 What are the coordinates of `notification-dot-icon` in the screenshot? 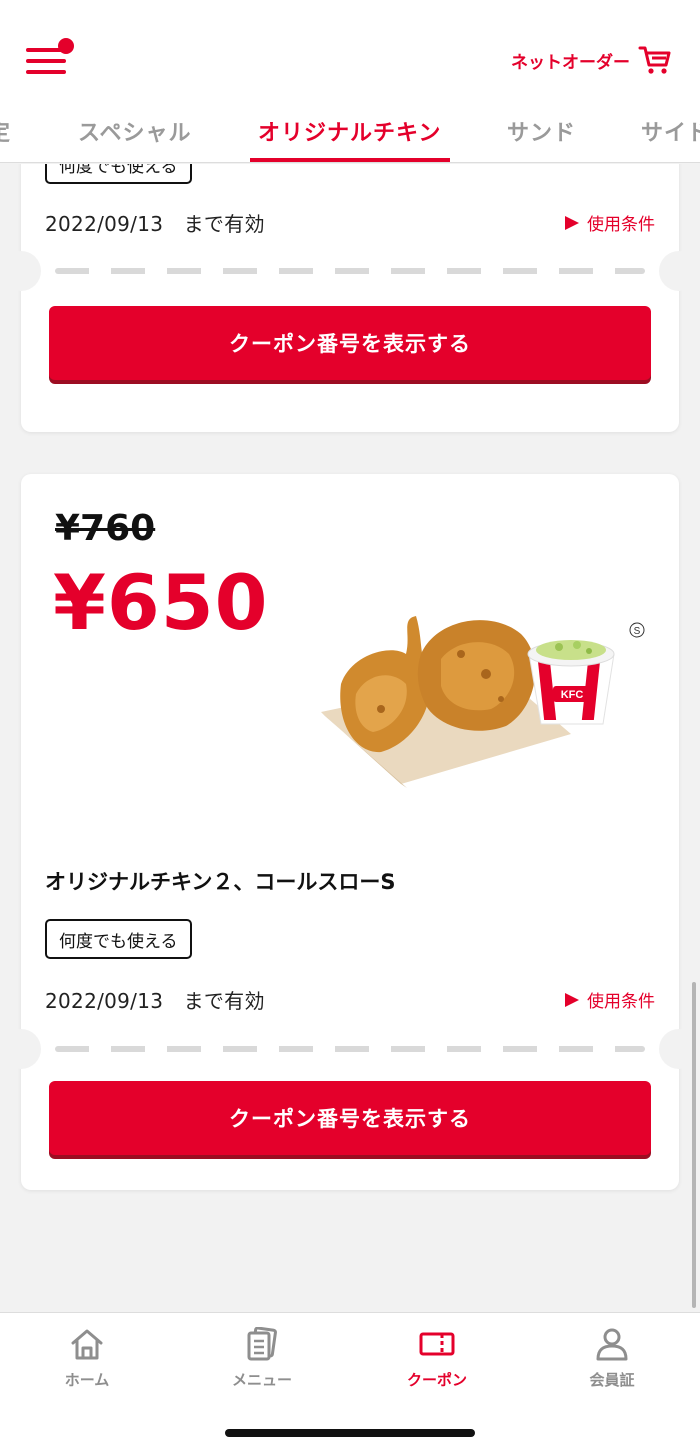 It's located at (66, 46).